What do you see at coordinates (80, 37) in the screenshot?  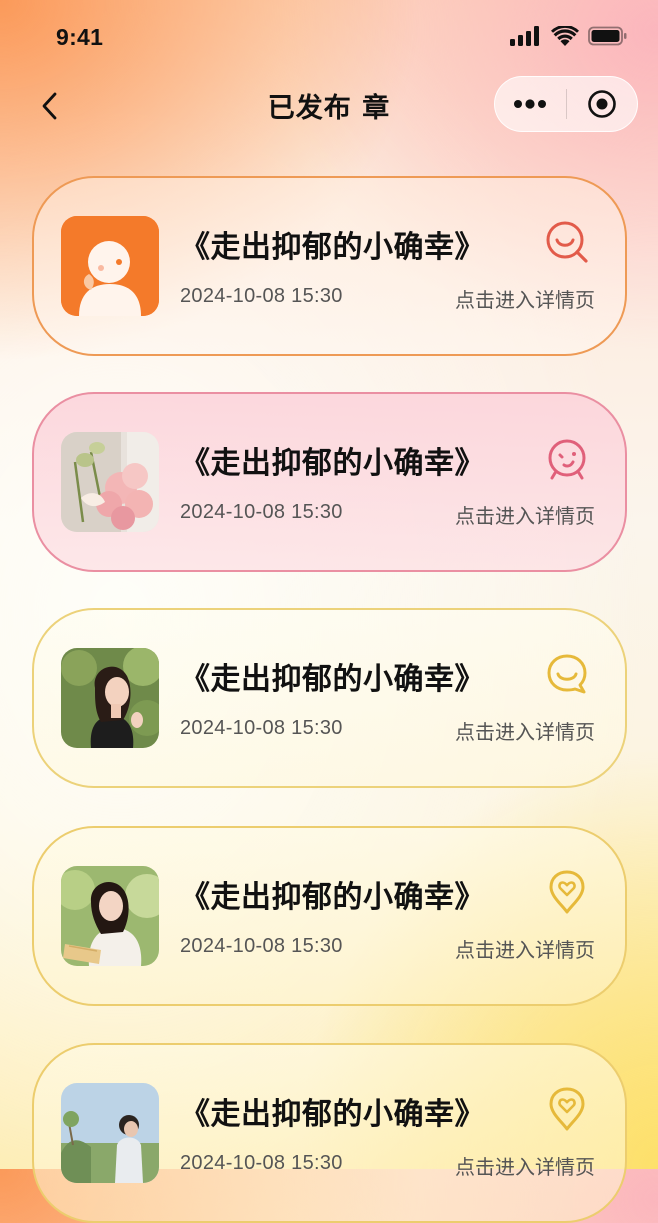 I see `status-time: 9:41` at bounding box center [80, 37].